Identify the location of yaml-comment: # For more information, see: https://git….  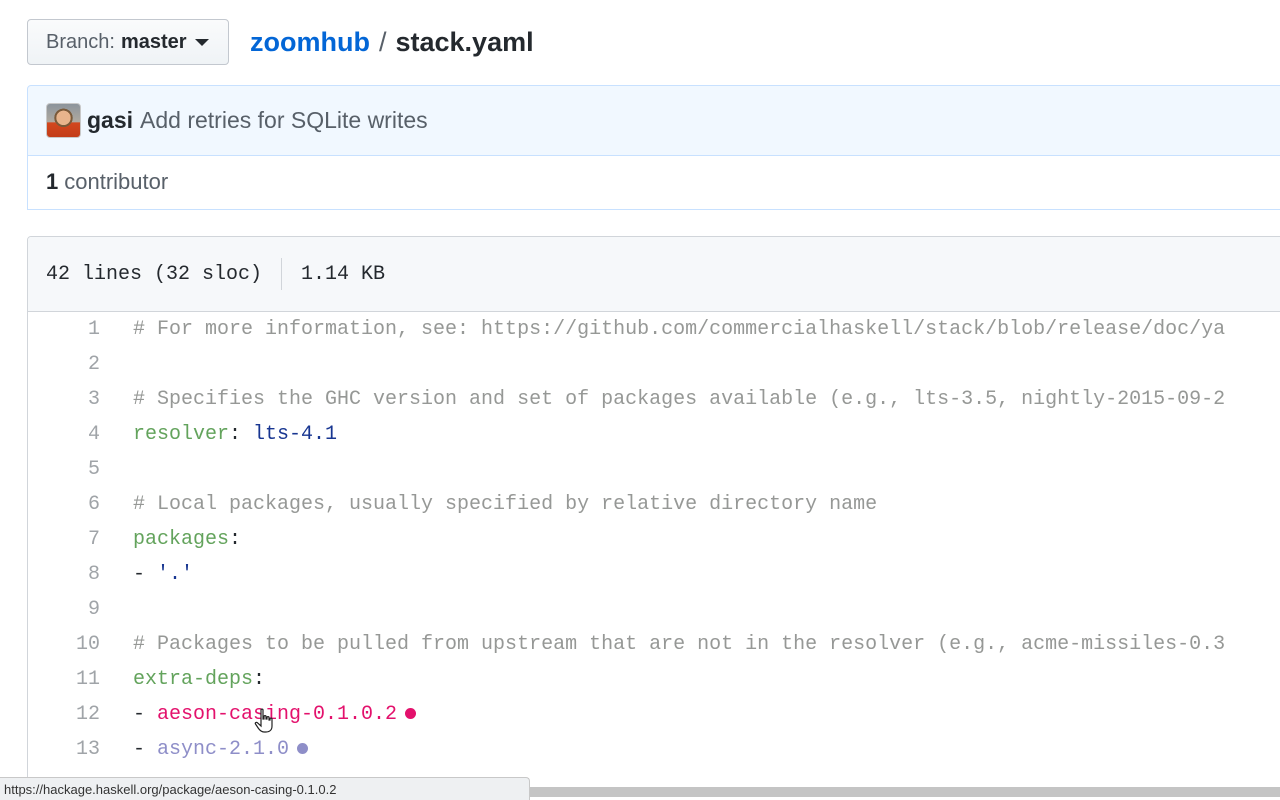
(679, 329).